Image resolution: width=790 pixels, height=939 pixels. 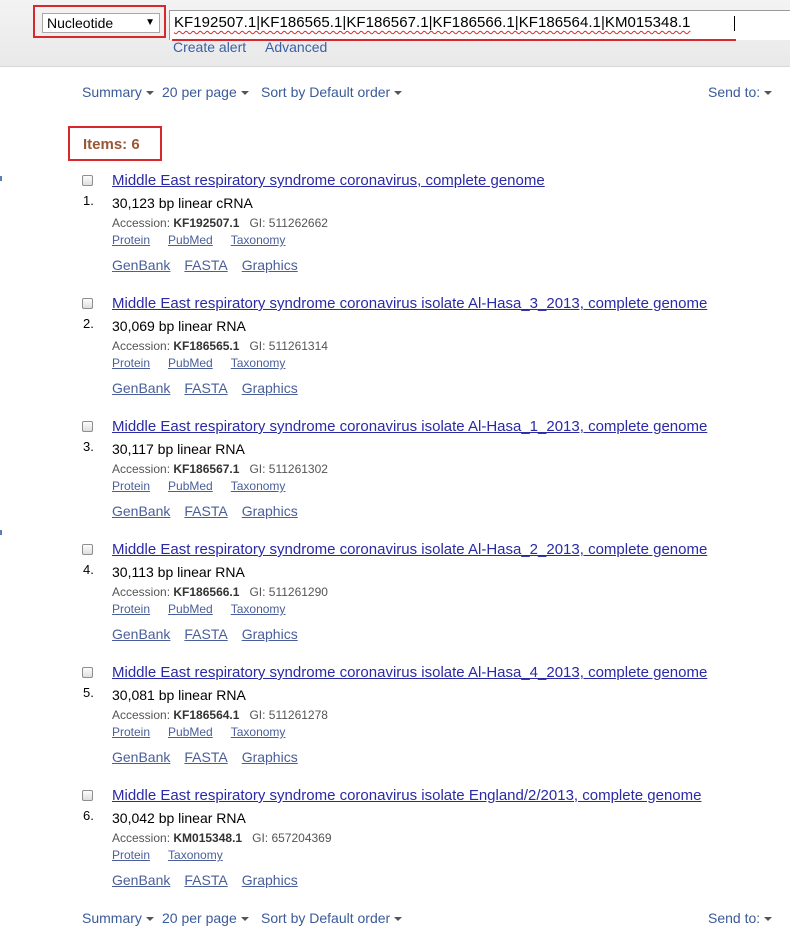 I want to click on create-alert-link: Create alert, so click(x=209, y=47).